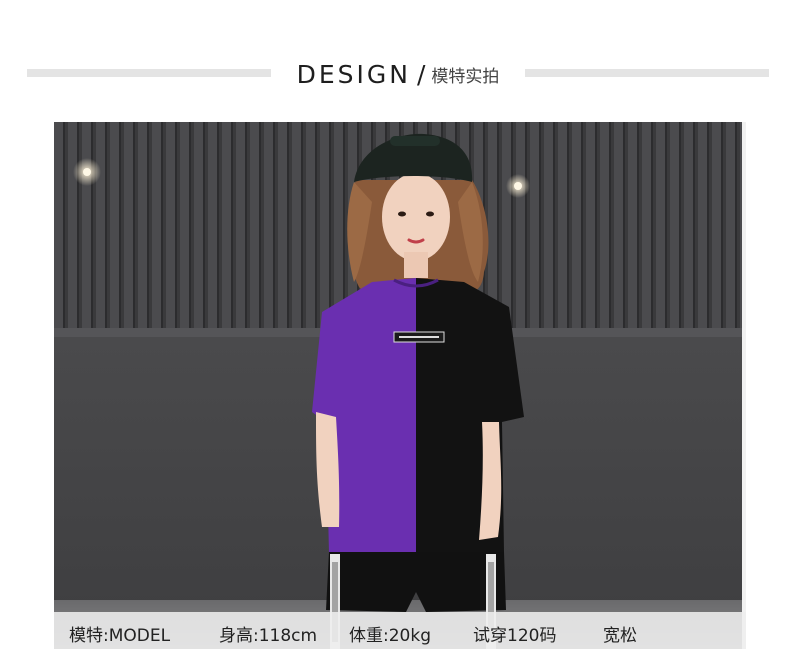 Image resolution: width=790 pixels, height=649 pixels. I want to click on section-heading: DESIGN / 模特实拍, so click(398, 74).